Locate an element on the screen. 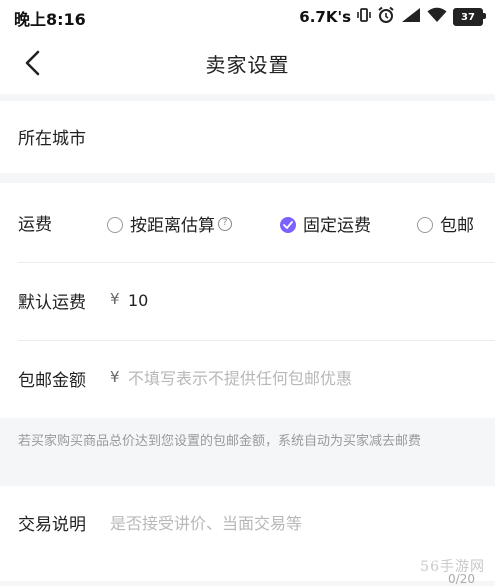 This screenshot has height=586, width=495. battery-icon: 37 is located at coordinates (469, 17).